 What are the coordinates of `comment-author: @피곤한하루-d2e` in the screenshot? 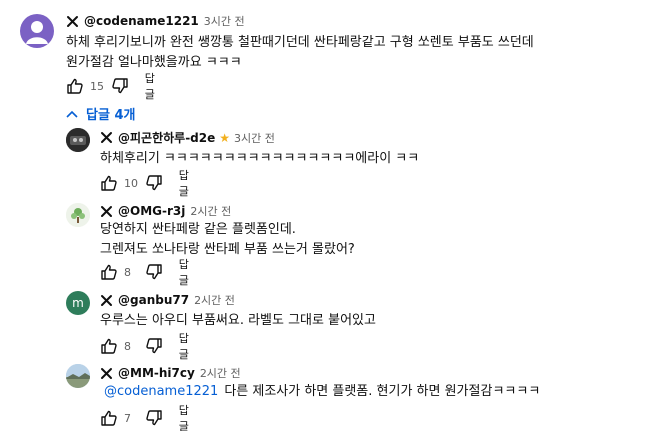 It's located at (166, 137).